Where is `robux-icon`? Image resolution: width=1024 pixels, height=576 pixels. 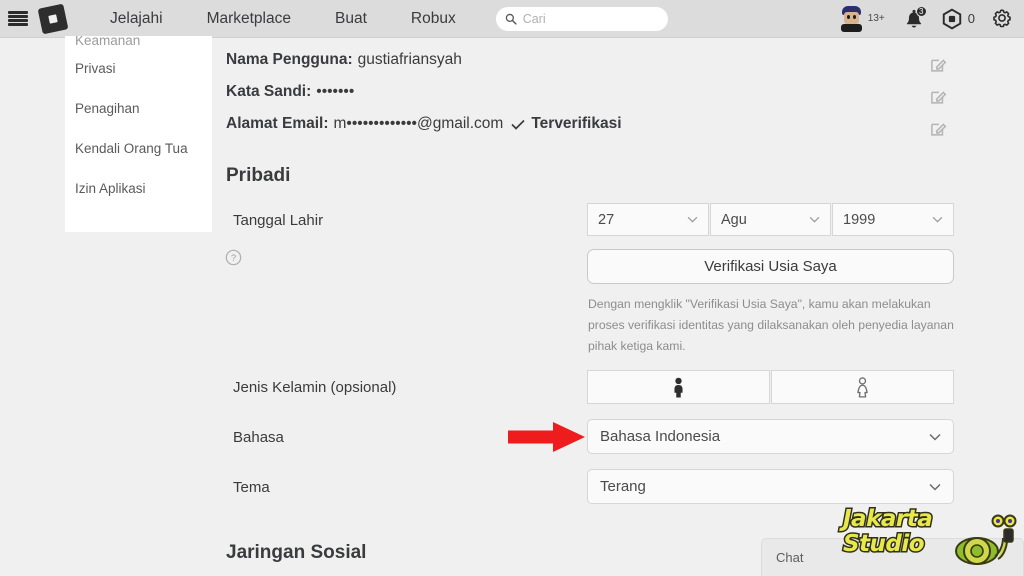 robux-icon is located at coordinates (951, 18).